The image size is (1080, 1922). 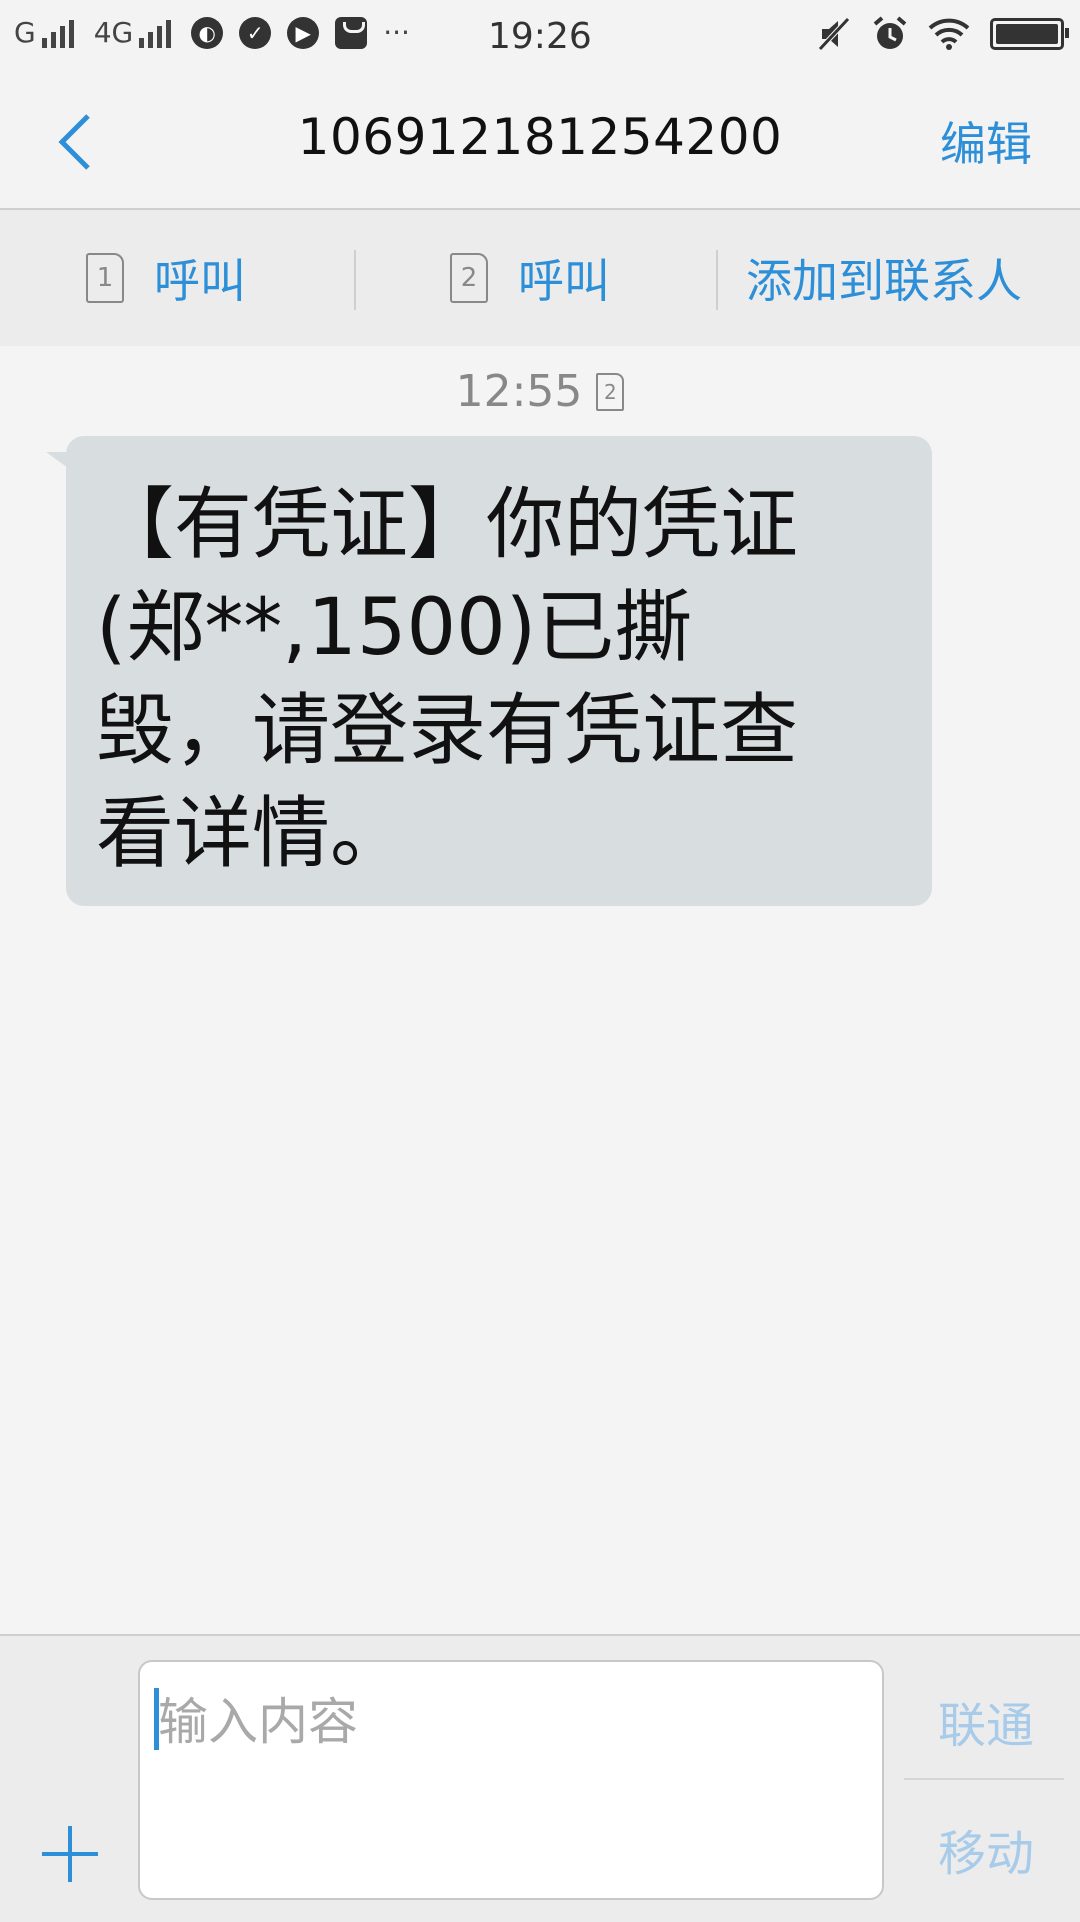 I want to click on compose-bar: 输入内容 联通 移动, so click(x=540, y=1778).